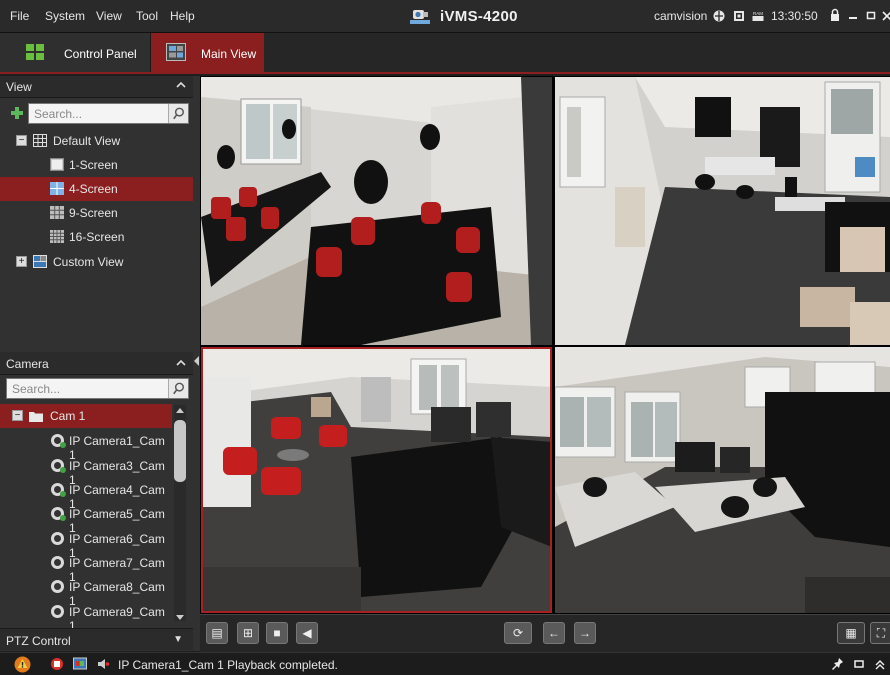 This screenshot has width=890, height=675. I want to click on svg-text: RAM, so click(758, 13).